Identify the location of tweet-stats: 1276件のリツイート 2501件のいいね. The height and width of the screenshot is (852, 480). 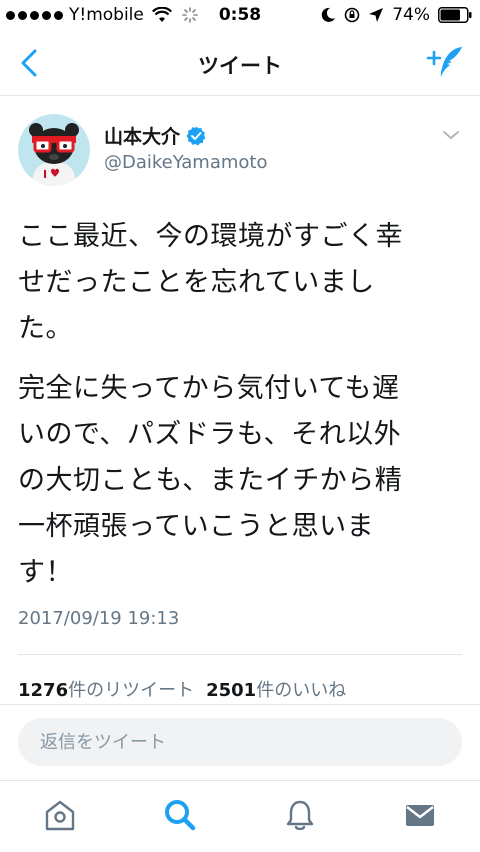
(182, 689).